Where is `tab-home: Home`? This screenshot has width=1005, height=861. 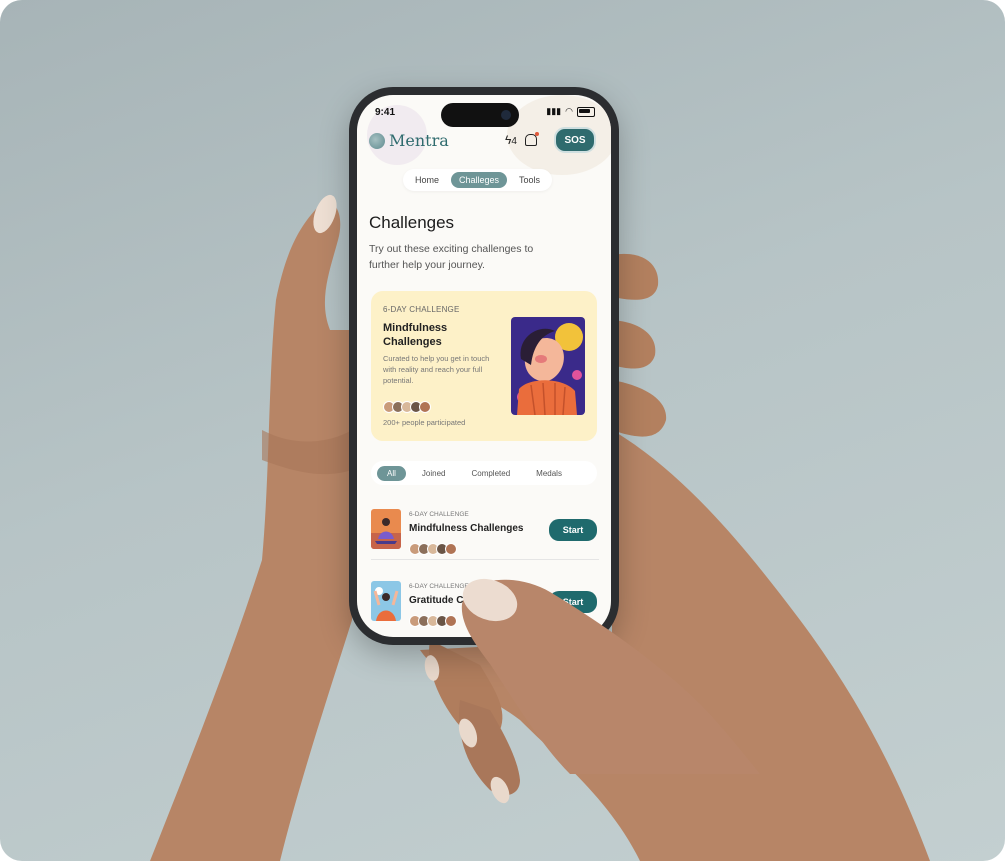
tab-home: Home is located at coordinates (427, 180).